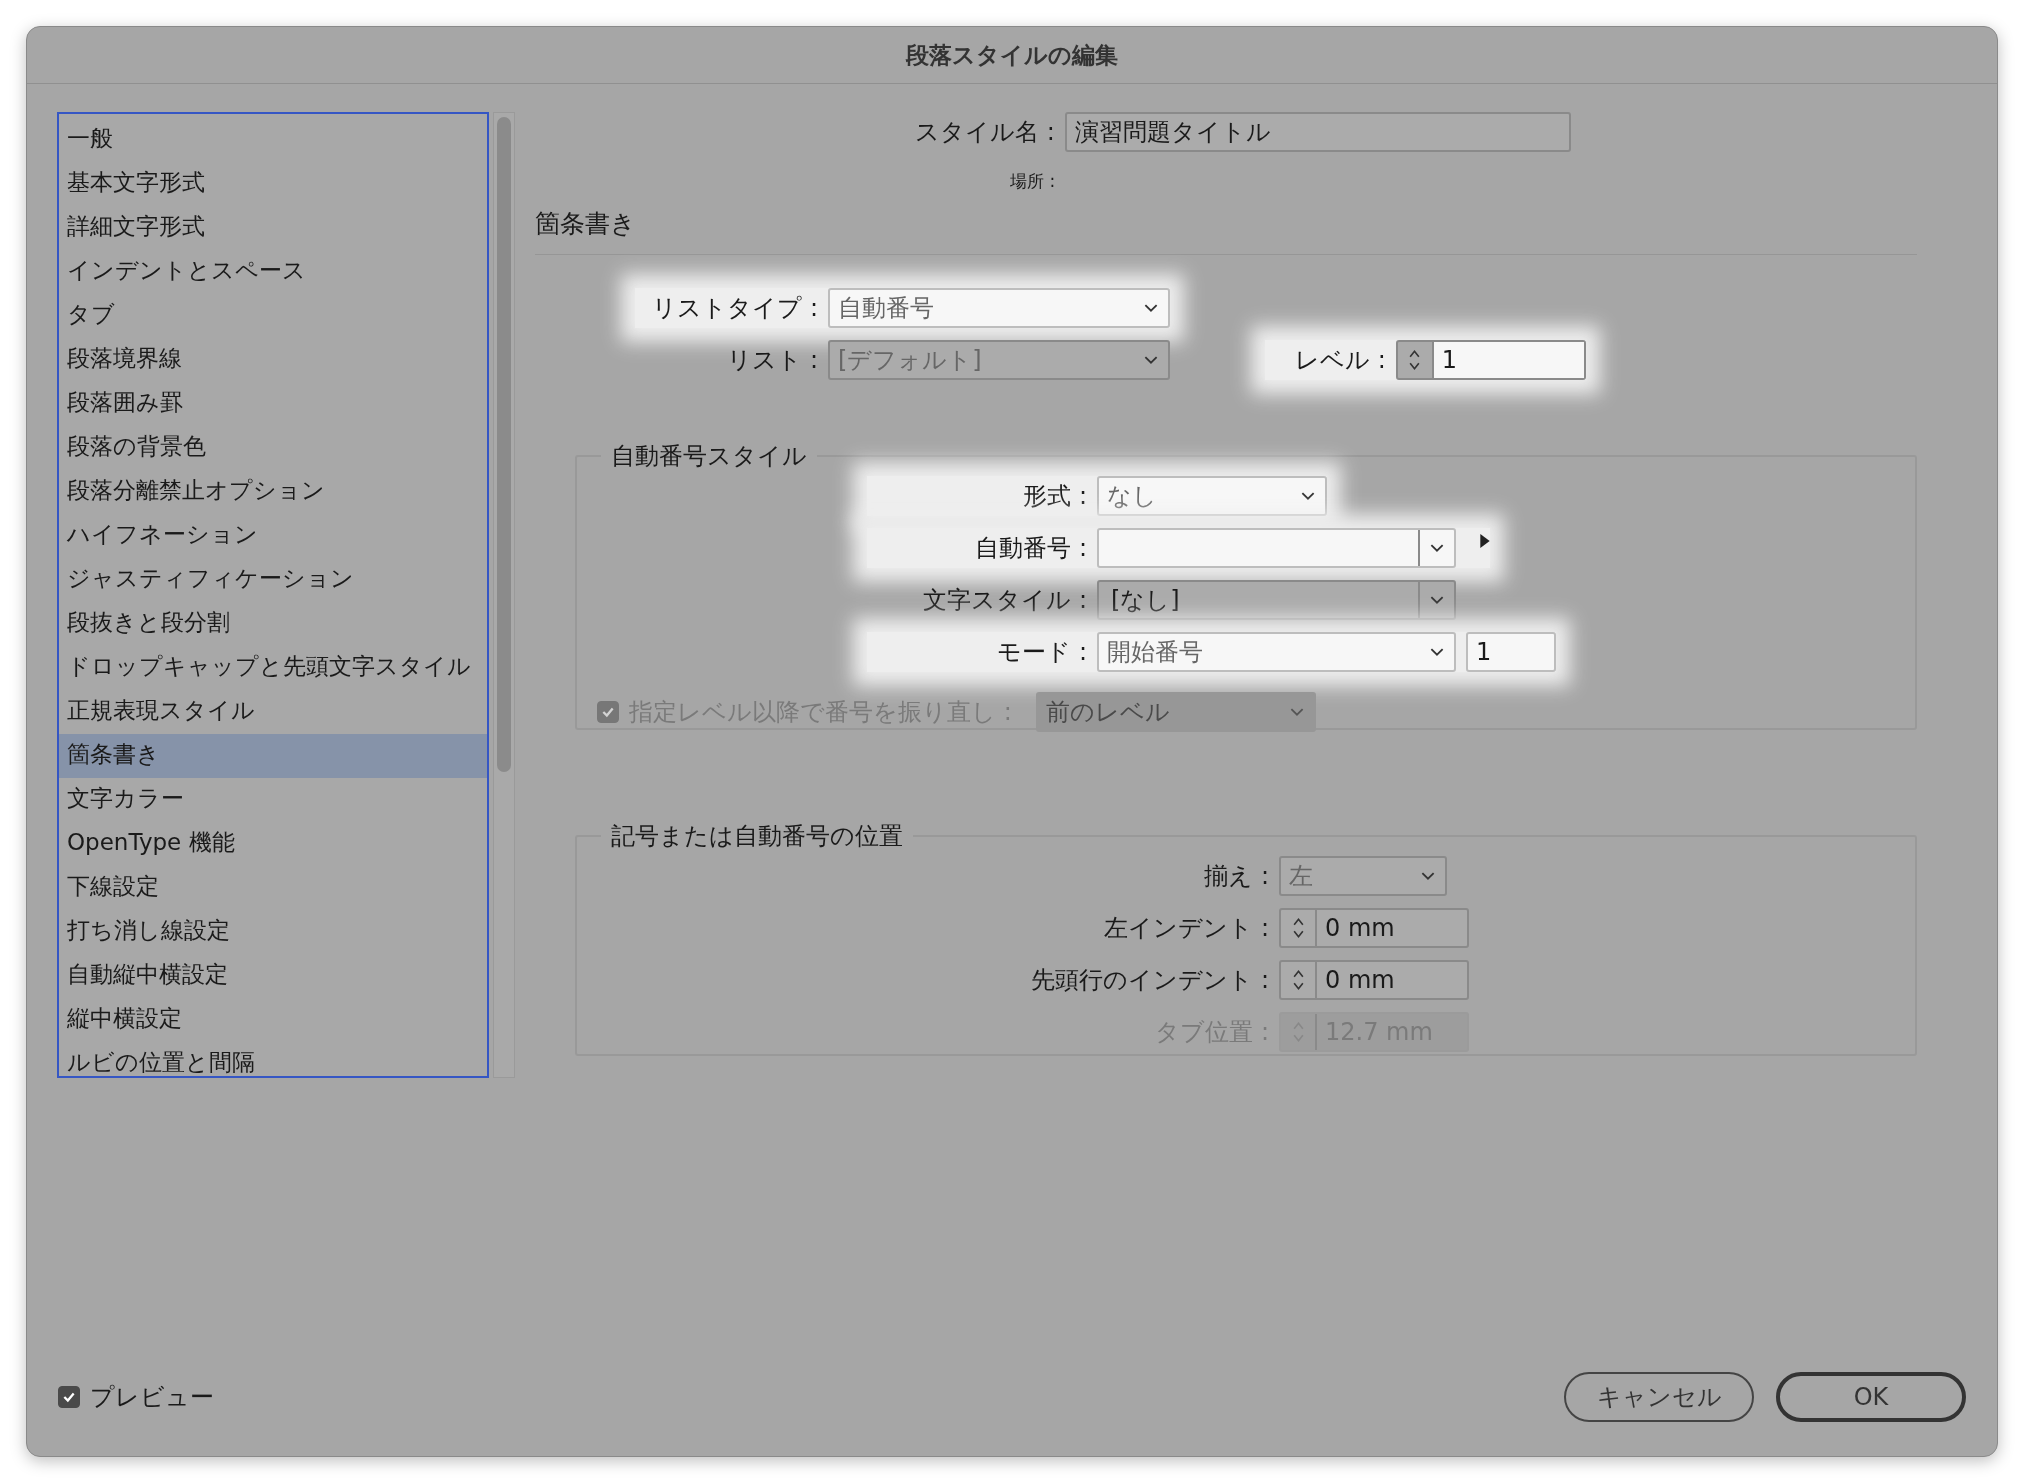 This screenshot has height=1483, width=2025. I want to click on combo-box: [なし], so click(1276, 600).